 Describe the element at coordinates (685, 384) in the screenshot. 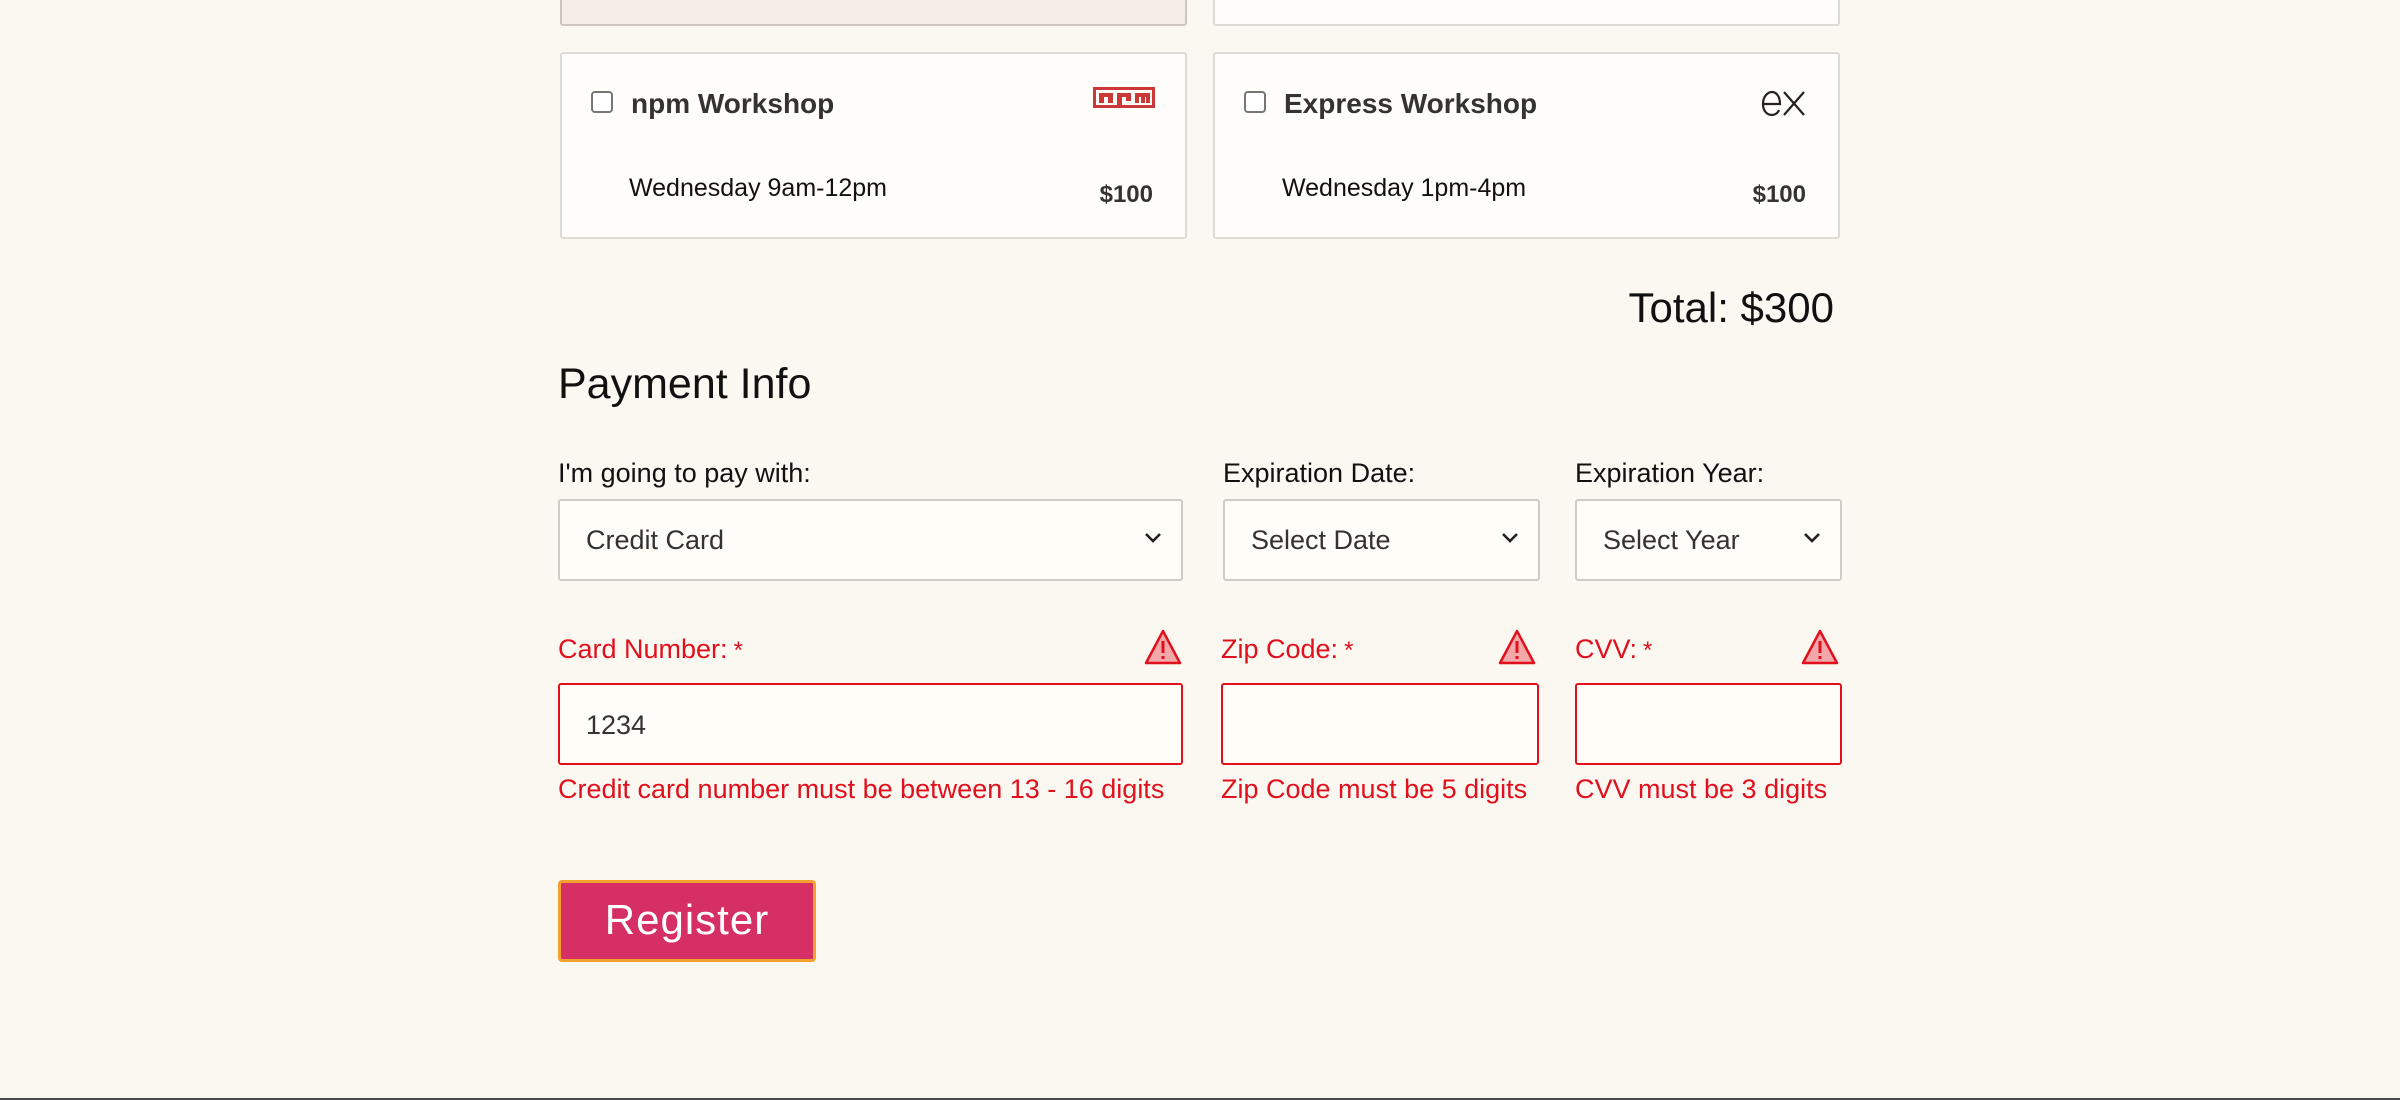

I see `payment-section-title: Payment Info` at that location.